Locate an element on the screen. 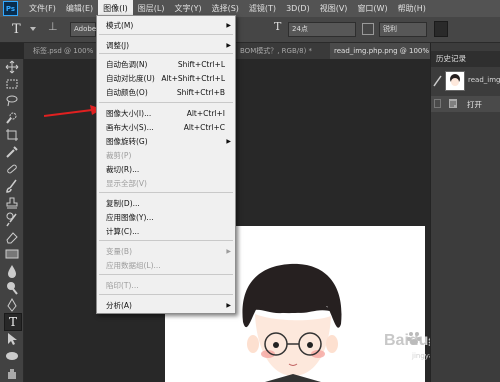 The image size is (500, 382). menu-item-label: 变量(B) is located at coordinates (119, 251).